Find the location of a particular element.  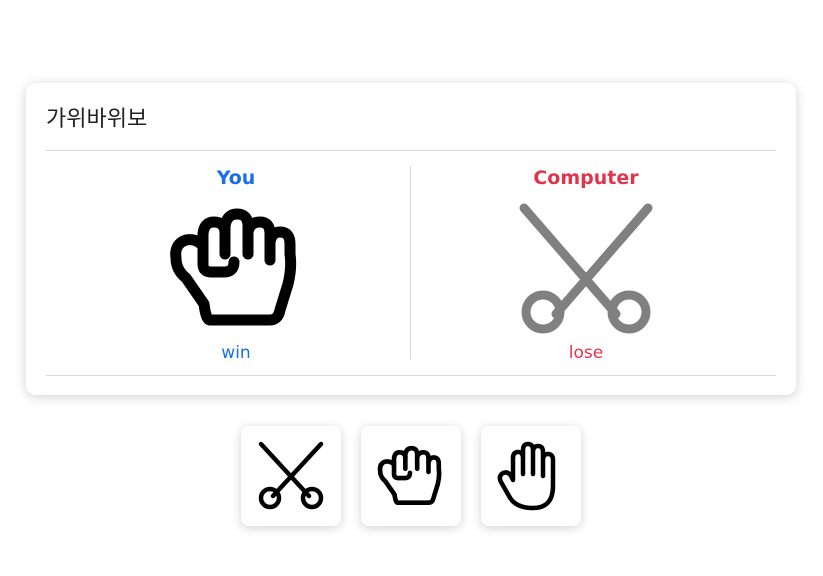

choice-buttons is located at coordinates (411, 476).